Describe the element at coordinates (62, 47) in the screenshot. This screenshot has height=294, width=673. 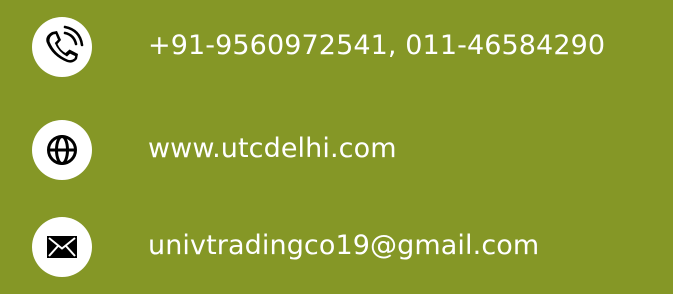
I see `phone-icon` at that location.